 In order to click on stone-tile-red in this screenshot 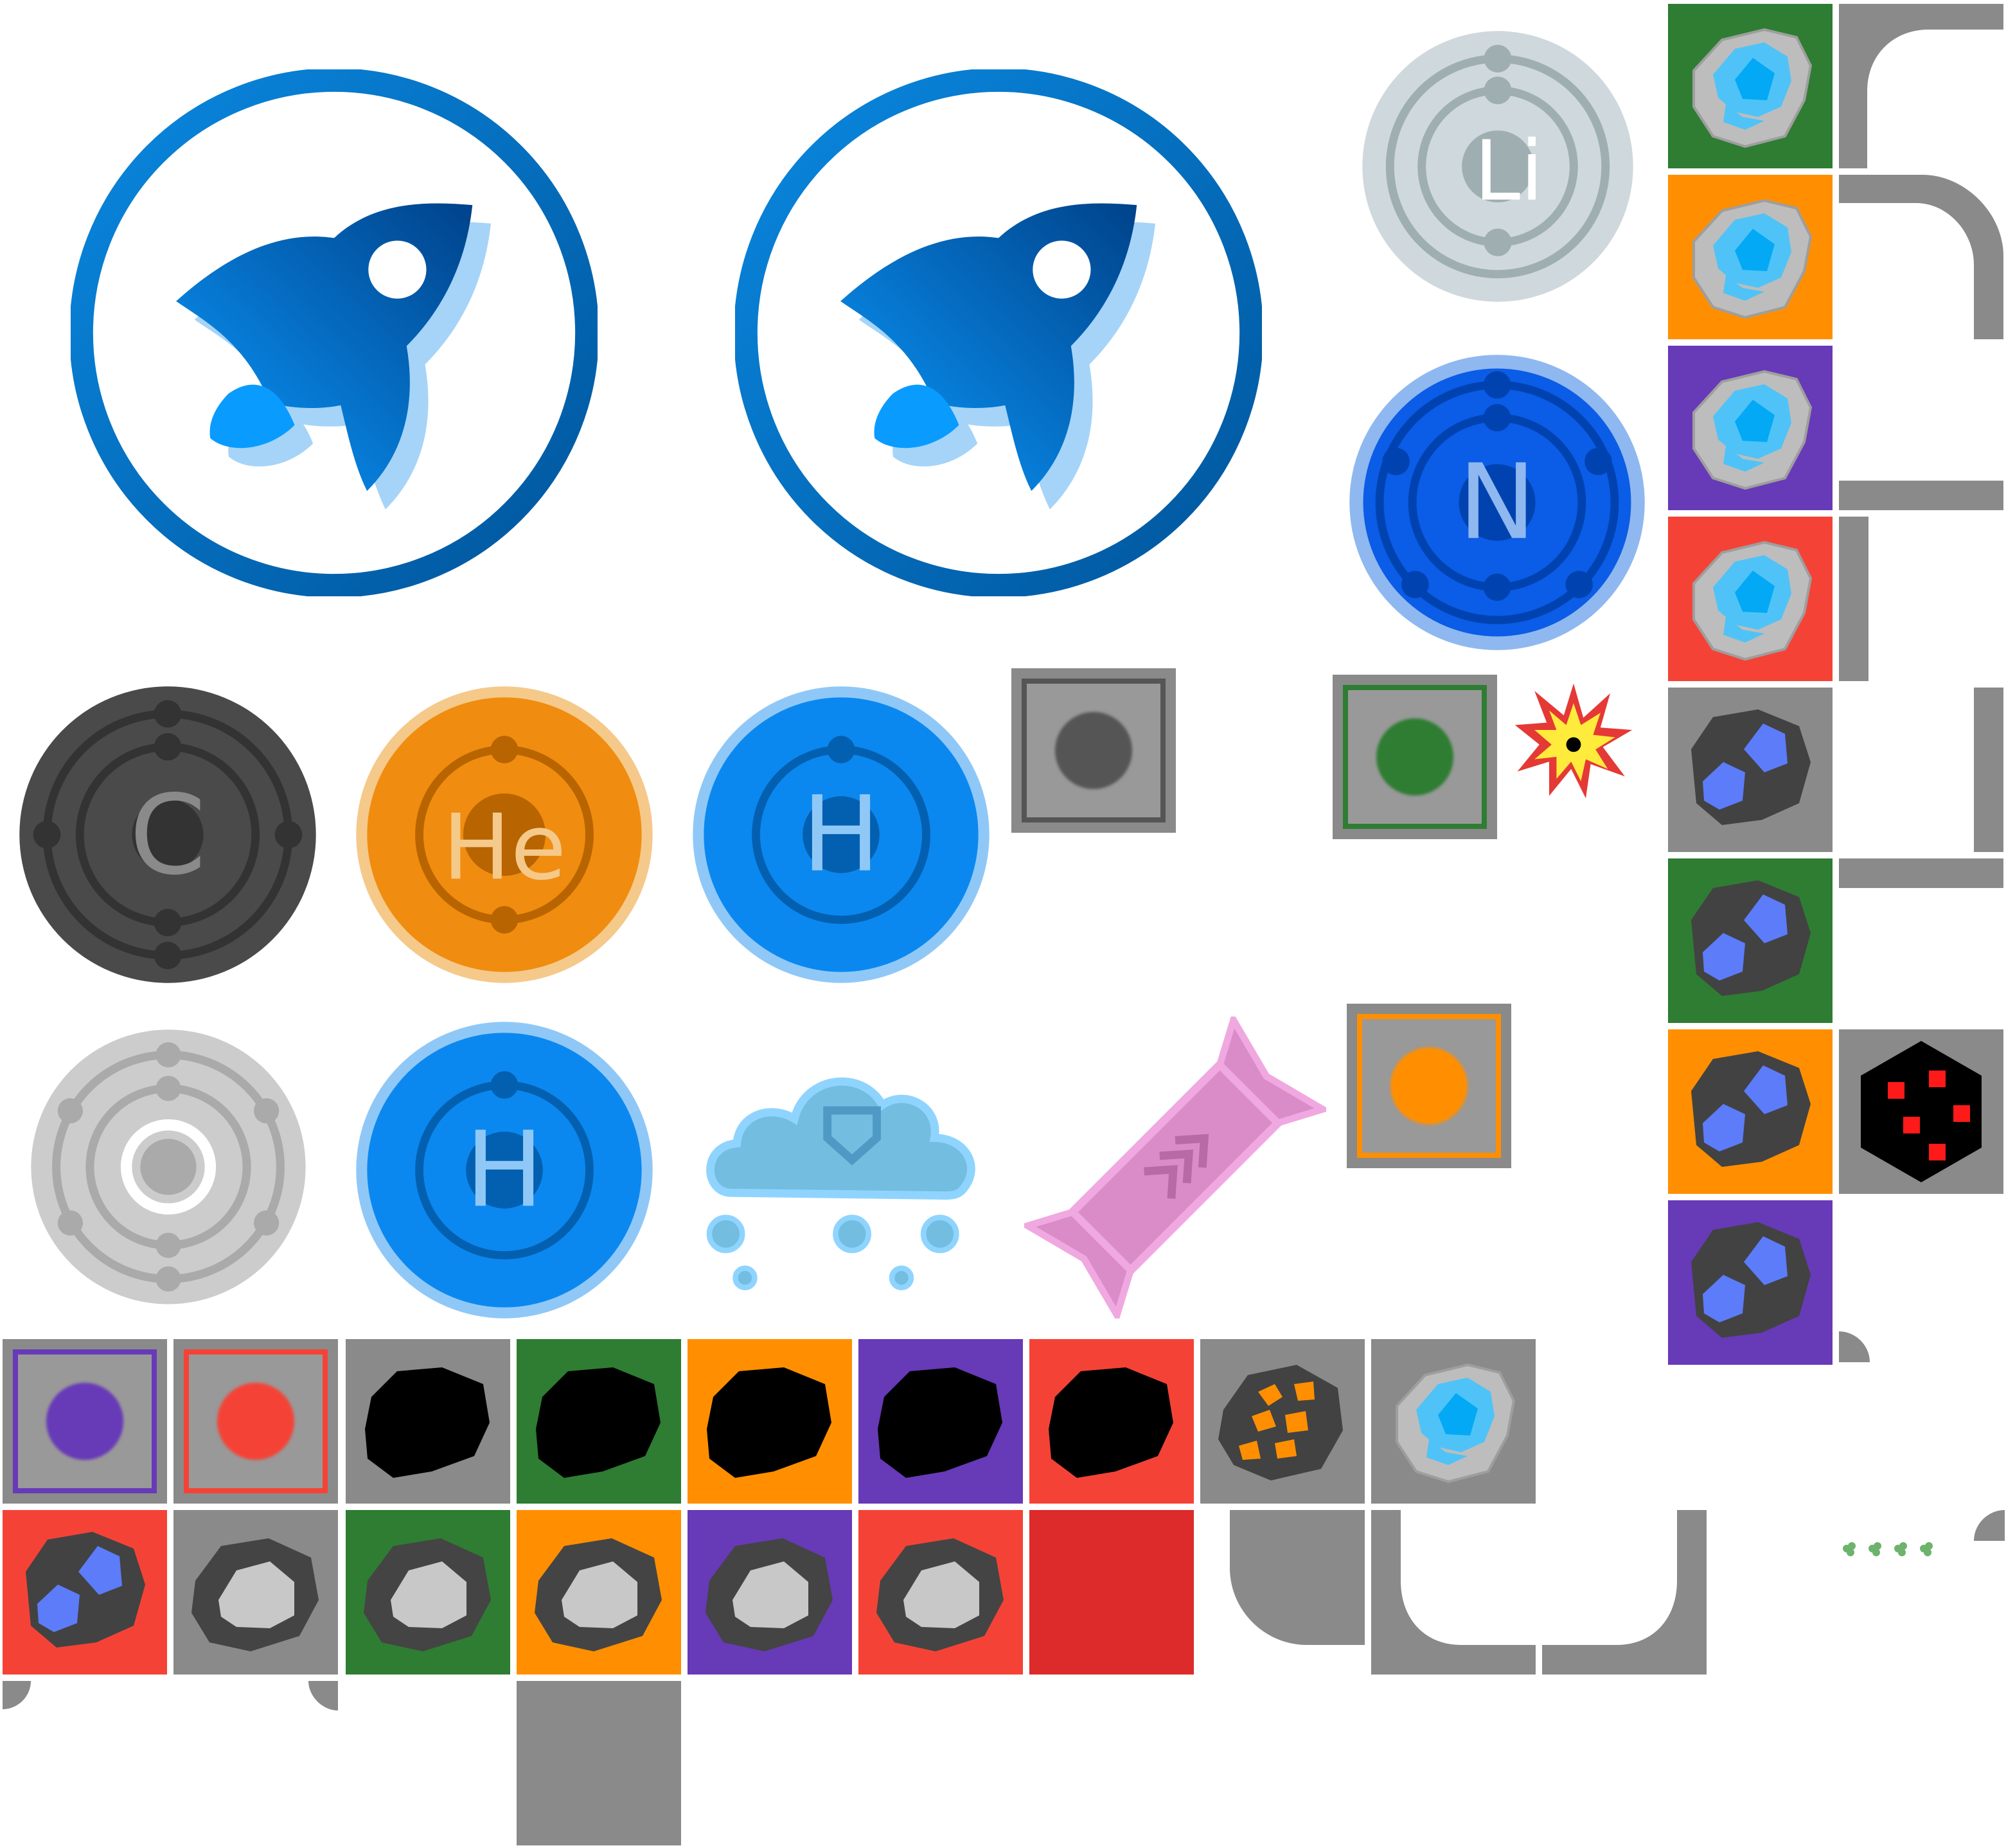, I will do `click(940, 1592)`.